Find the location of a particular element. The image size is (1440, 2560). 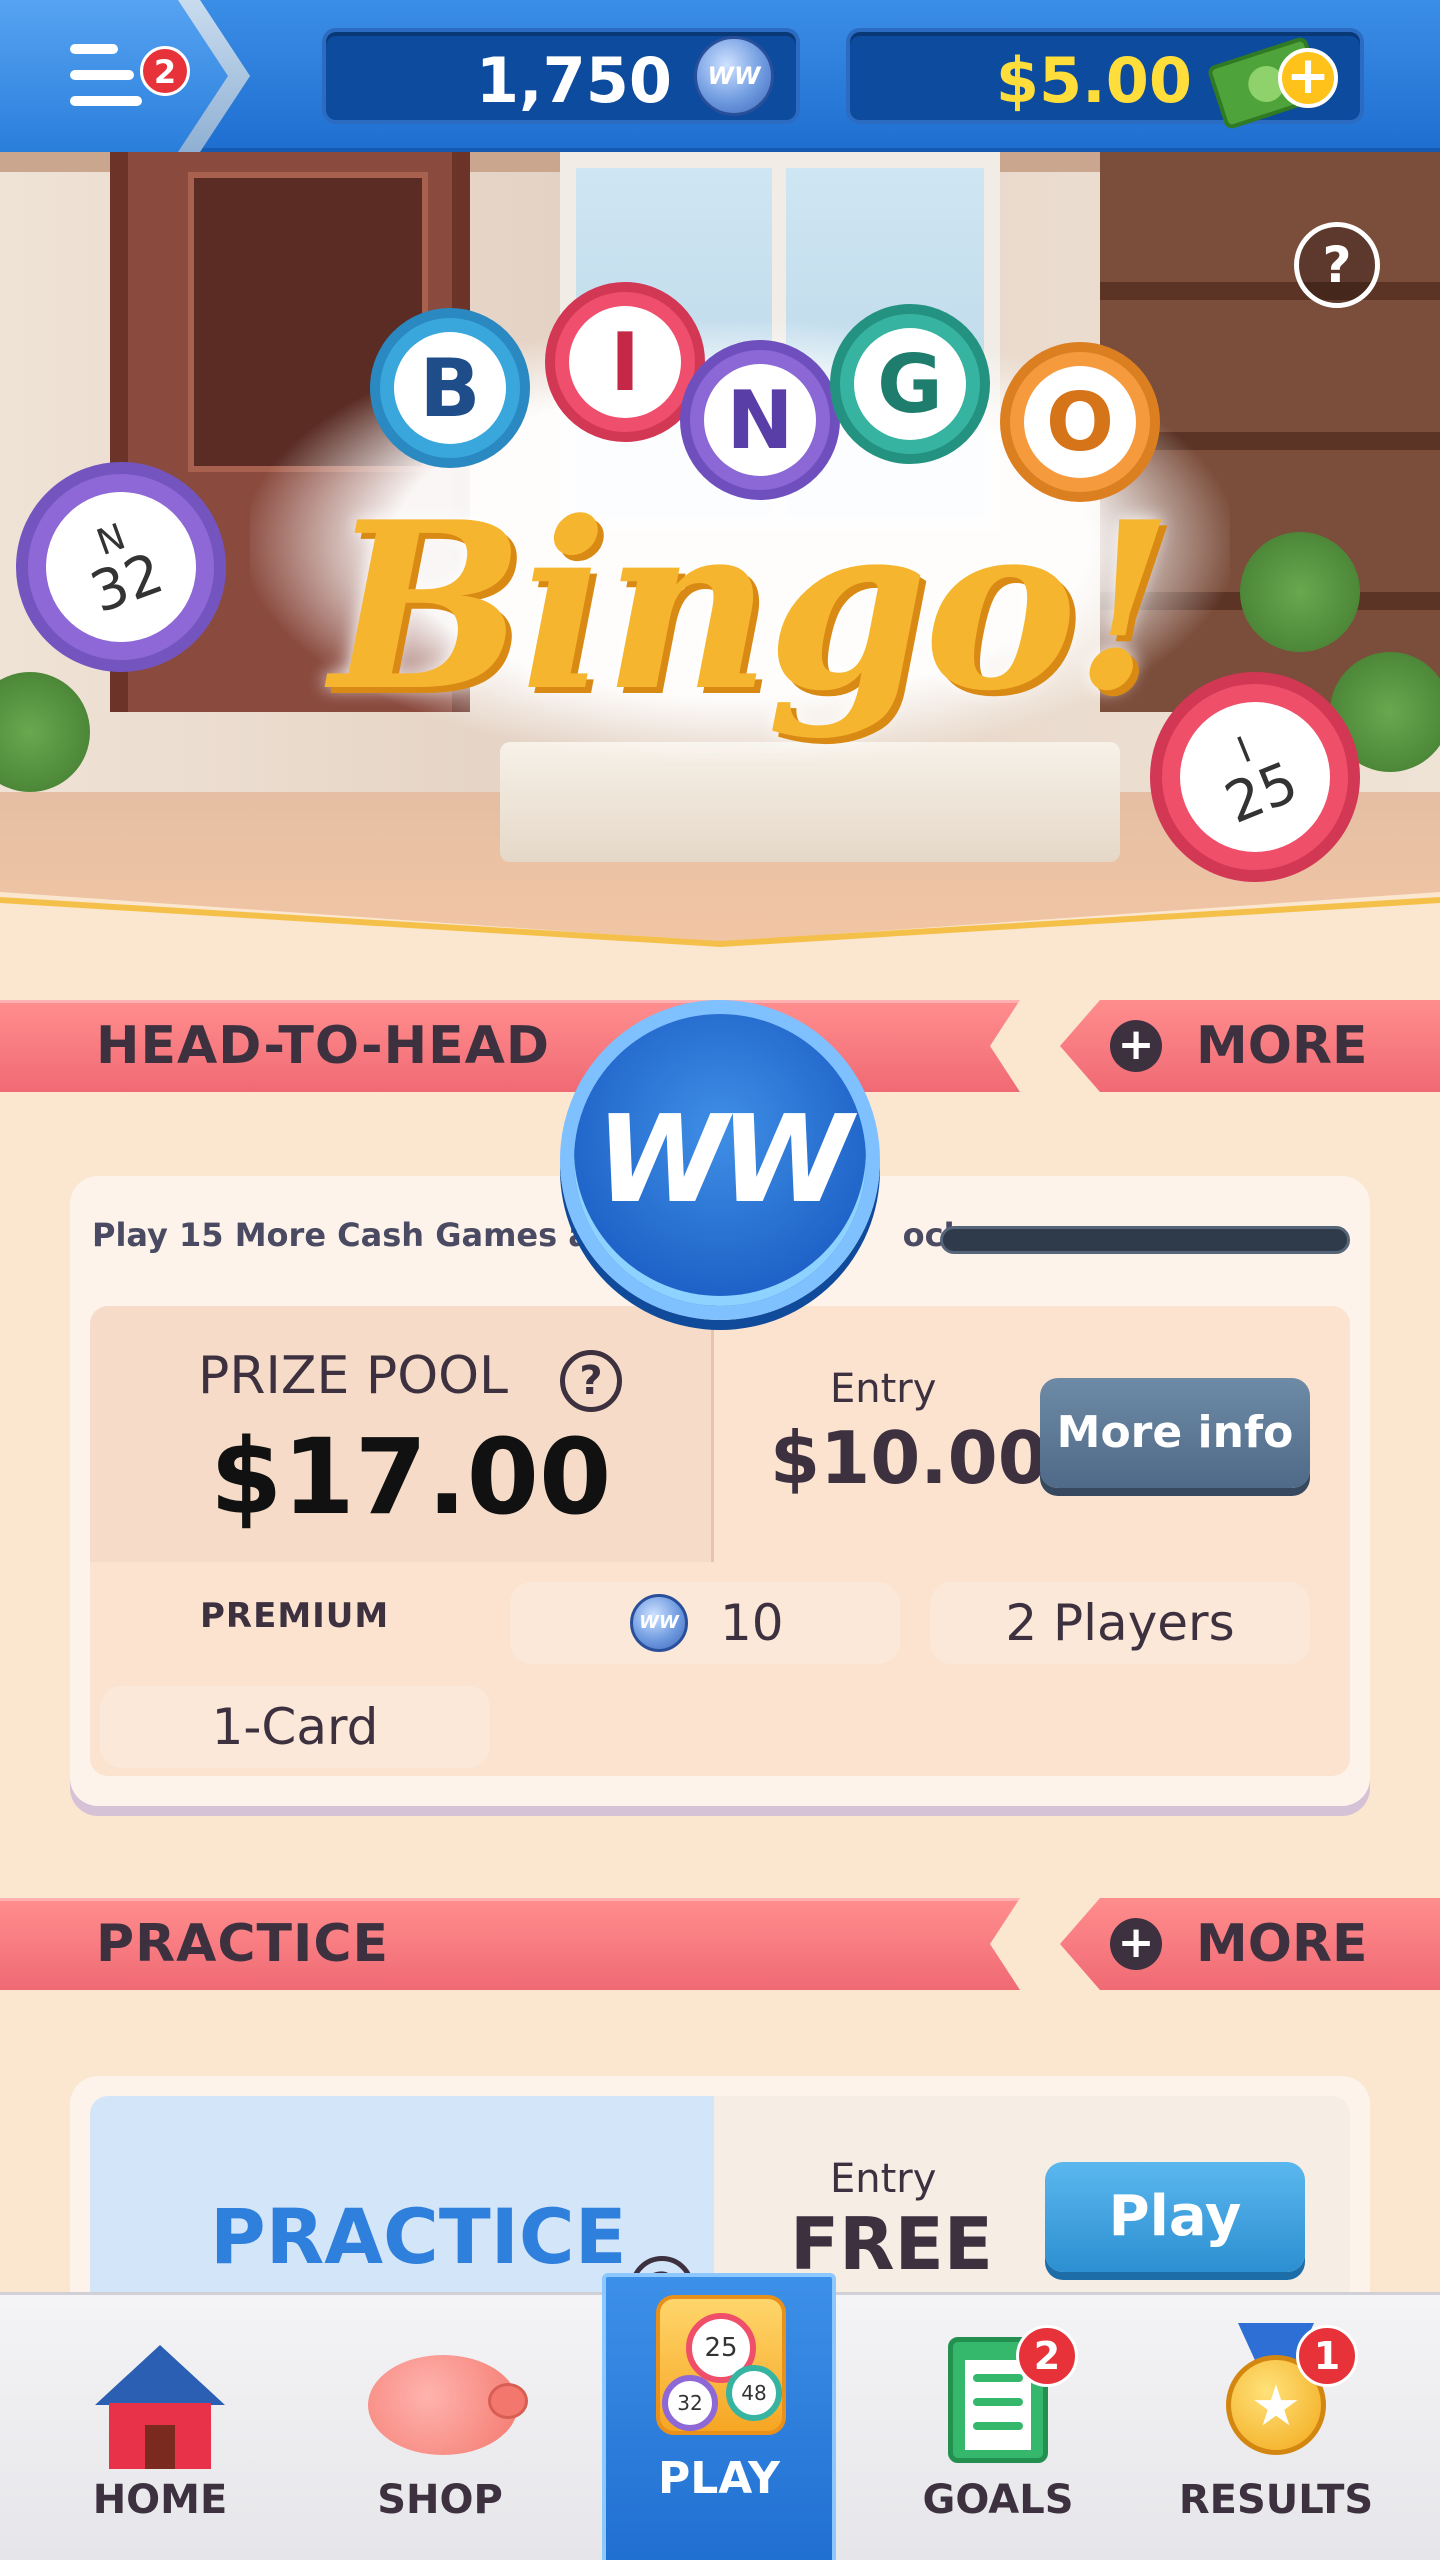

coin-reward-value: 10 is located at coordinates (752, 1623).